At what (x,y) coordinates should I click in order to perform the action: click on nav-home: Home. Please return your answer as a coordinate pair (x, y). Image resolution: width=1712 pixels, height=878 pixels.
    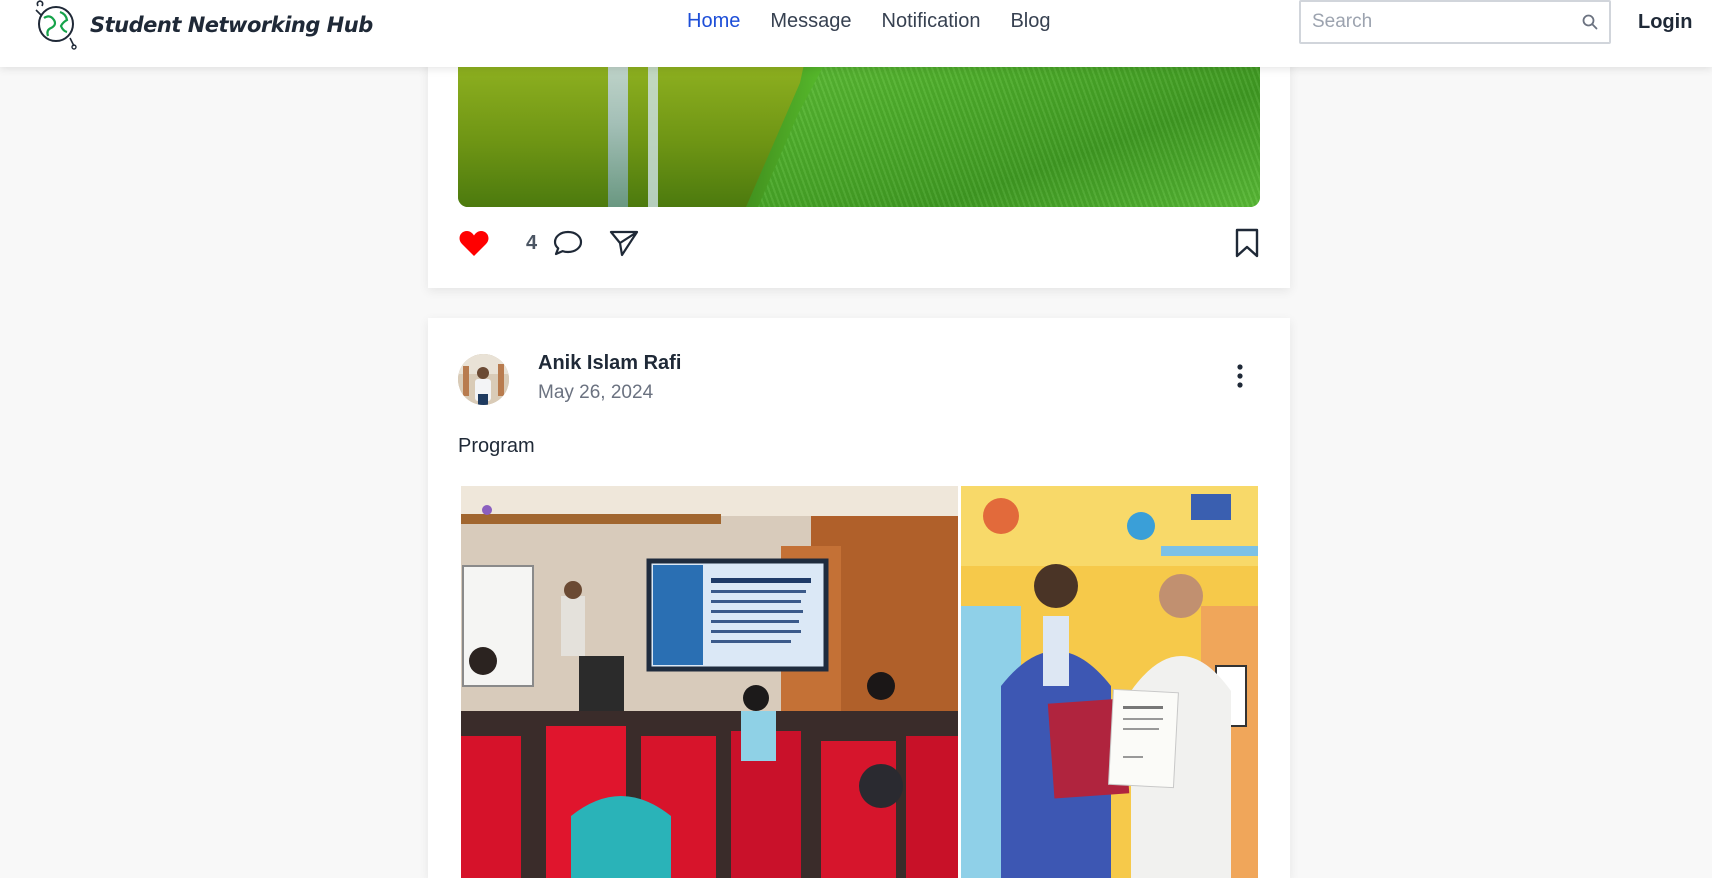
    Looking at the image, I should click on (713, 21).